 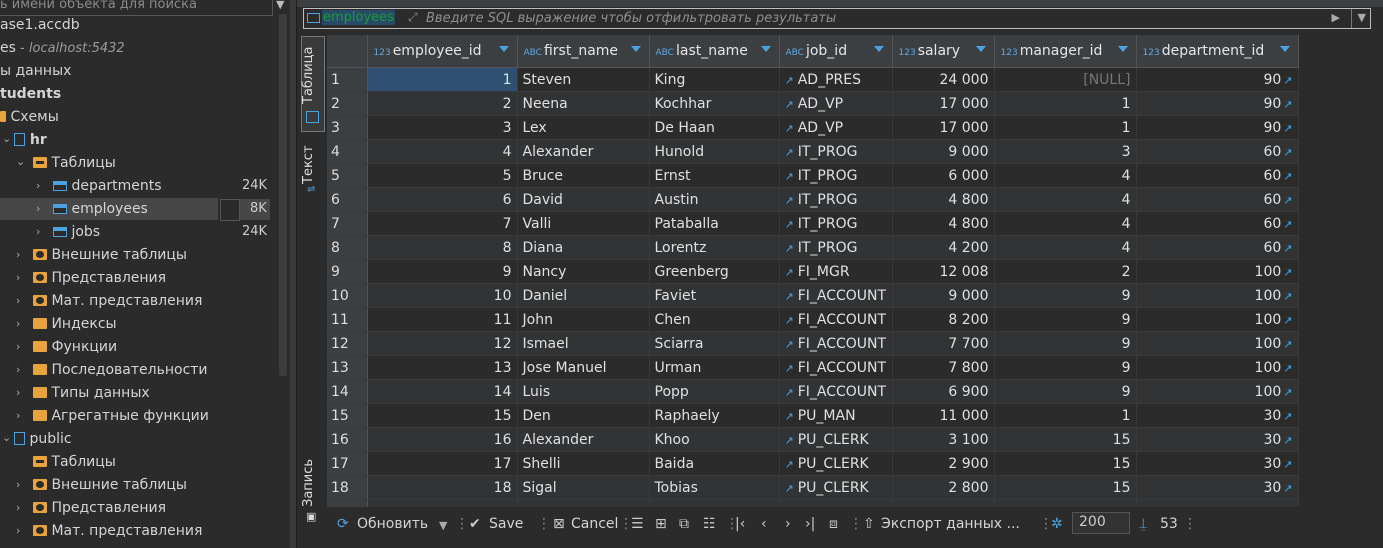 I want to click on tree-item-sequences: Последовательности, so click(x=120, y=370).